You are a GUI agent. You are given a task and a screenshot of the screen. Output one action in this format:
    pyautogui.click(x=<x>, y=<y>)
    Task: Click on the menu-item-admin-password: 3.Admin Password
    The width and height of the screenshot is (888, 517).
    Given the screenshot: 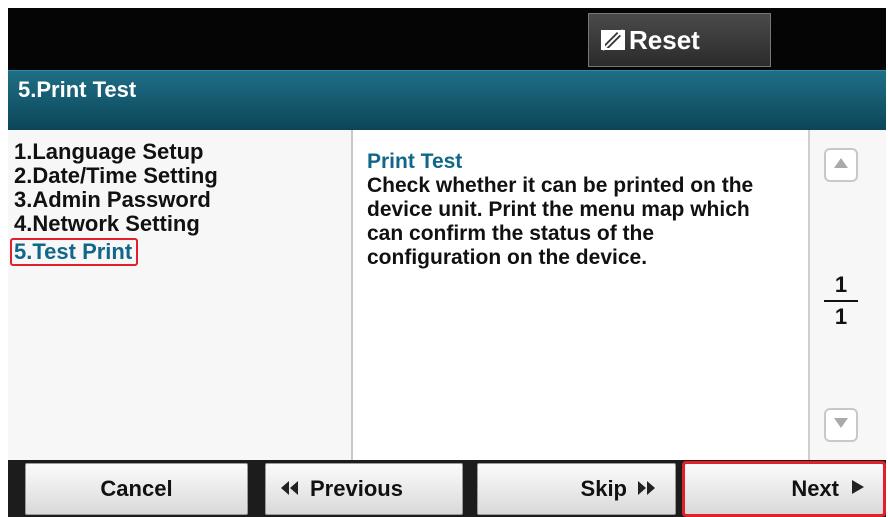 What is the action you would take?
    pyautogui.click(x=116, y=200)
    